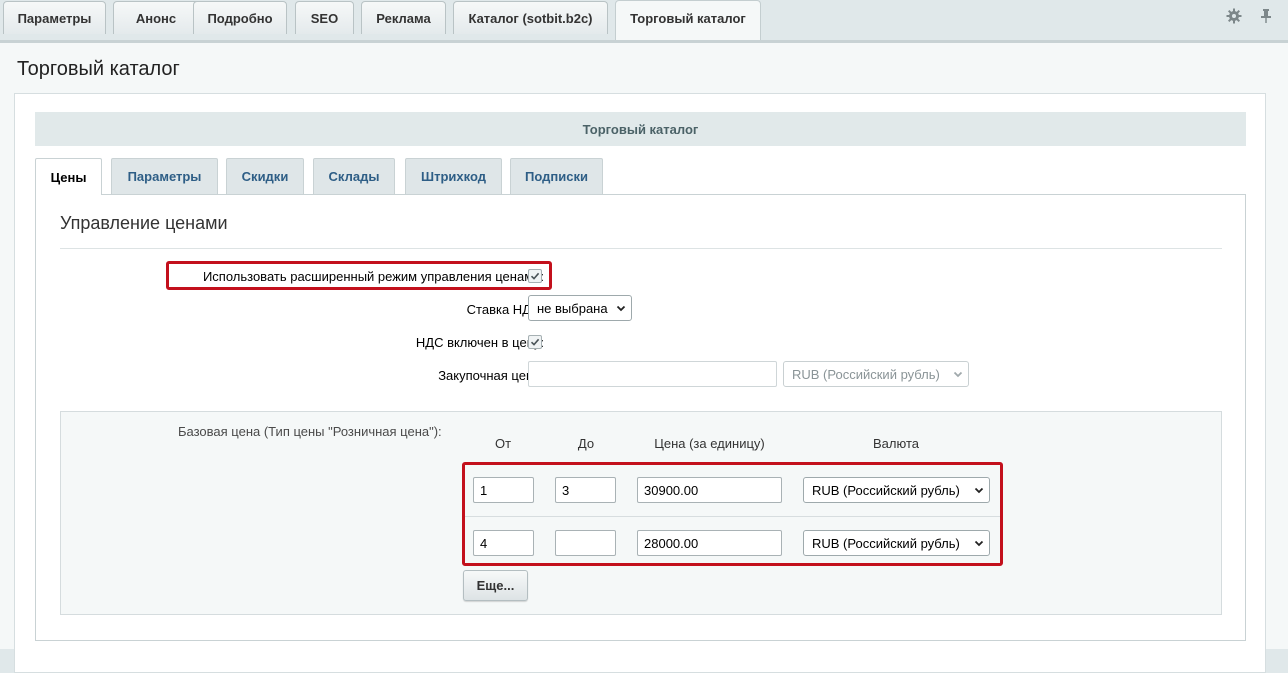 Image resolution: width=1288 pixels, height=673 pixels. What do you see at coordinates (144, 223) in the screenshot?
I see `price-management-title: Управление ценами` at bounding box center [144, 223].